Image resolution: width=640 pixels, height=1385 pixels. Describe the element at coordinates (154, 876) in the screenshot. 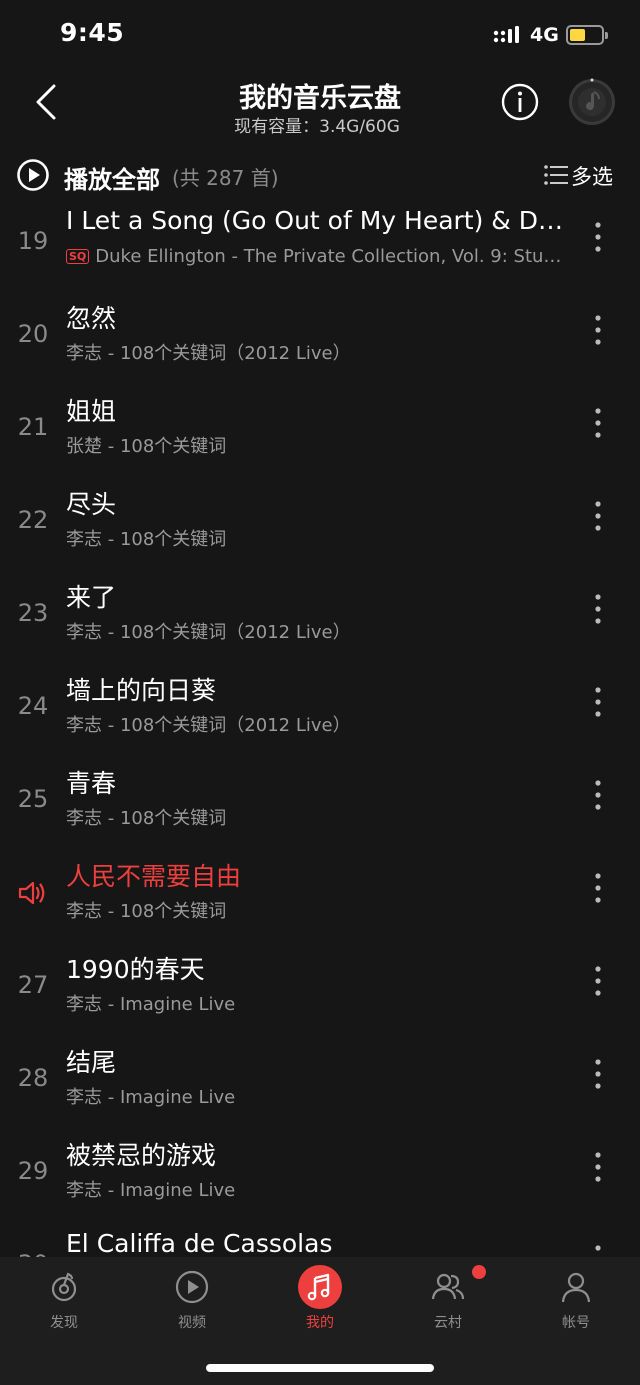

I see `song-title: 人民不需要自由` at that location.